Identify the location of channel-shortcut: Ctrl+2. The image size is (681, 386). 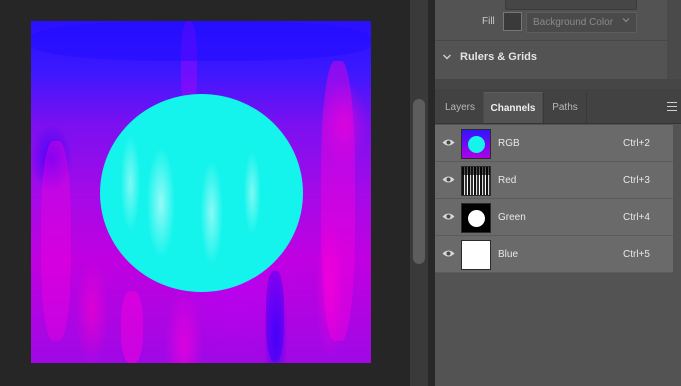
(636, 143).